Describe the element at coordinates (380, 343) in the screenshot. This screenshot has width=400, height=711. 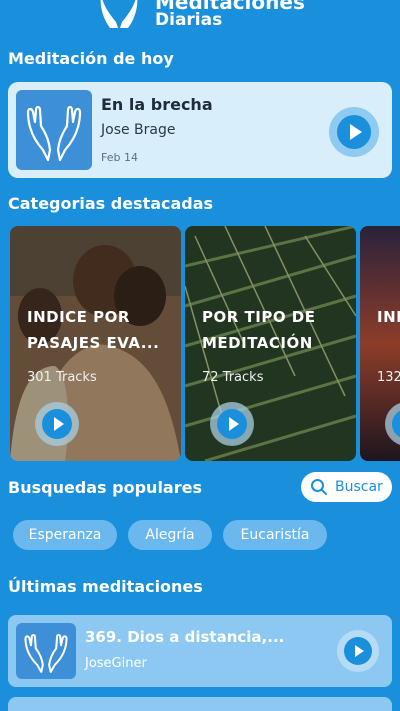
I see `category-card: INI TE 132` at that location.